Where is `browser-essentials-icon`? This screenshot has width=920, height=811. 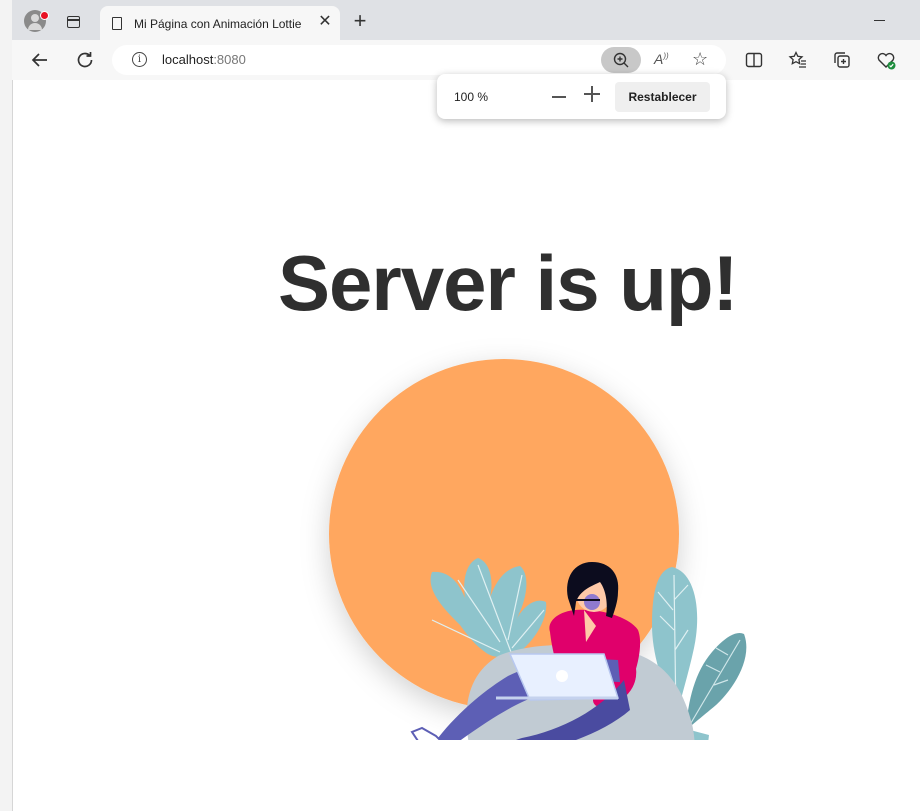
browser-essentials-icon is located at coordinates (886, 60).